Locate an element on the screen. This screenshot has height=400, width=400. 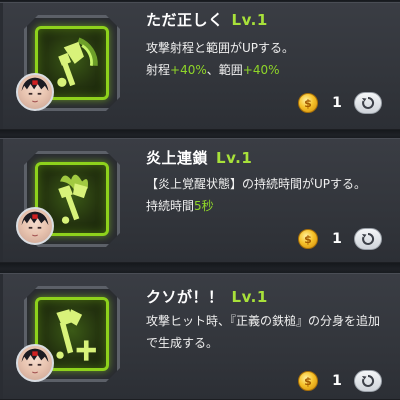
skill-title: クソが！！ is located at coordinates (185, 297).